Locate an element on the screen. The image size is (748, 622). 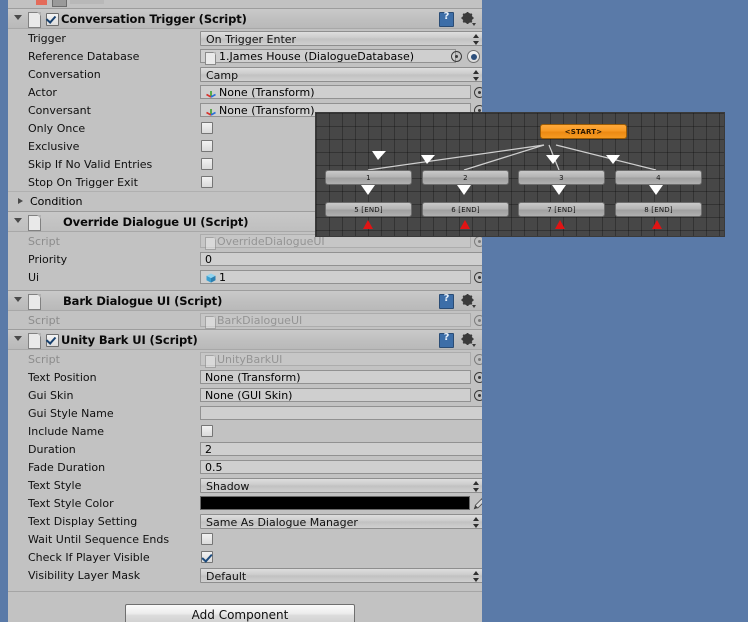
property-label: Include Name is located at coordinates (66, 431).